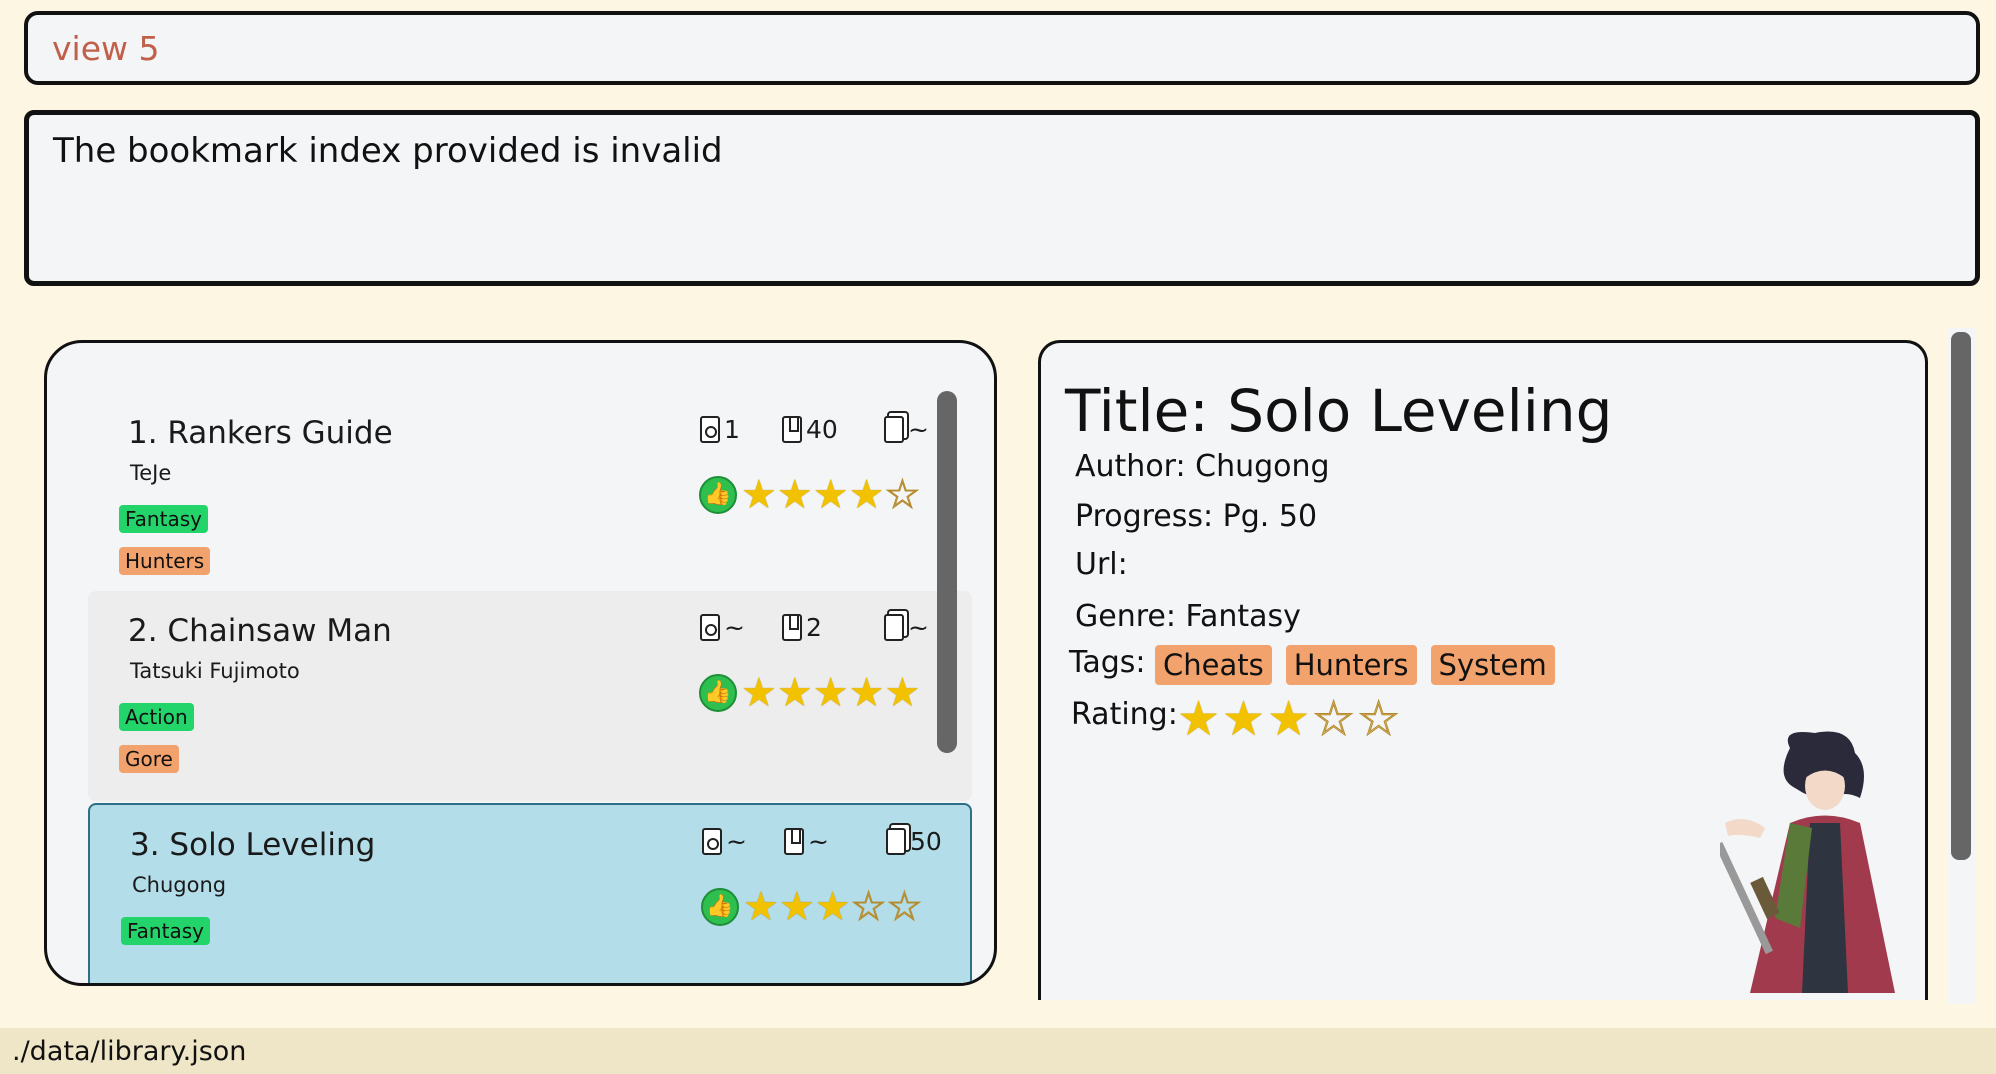  I want to click on chapter-value: ~, so click(818, 841).